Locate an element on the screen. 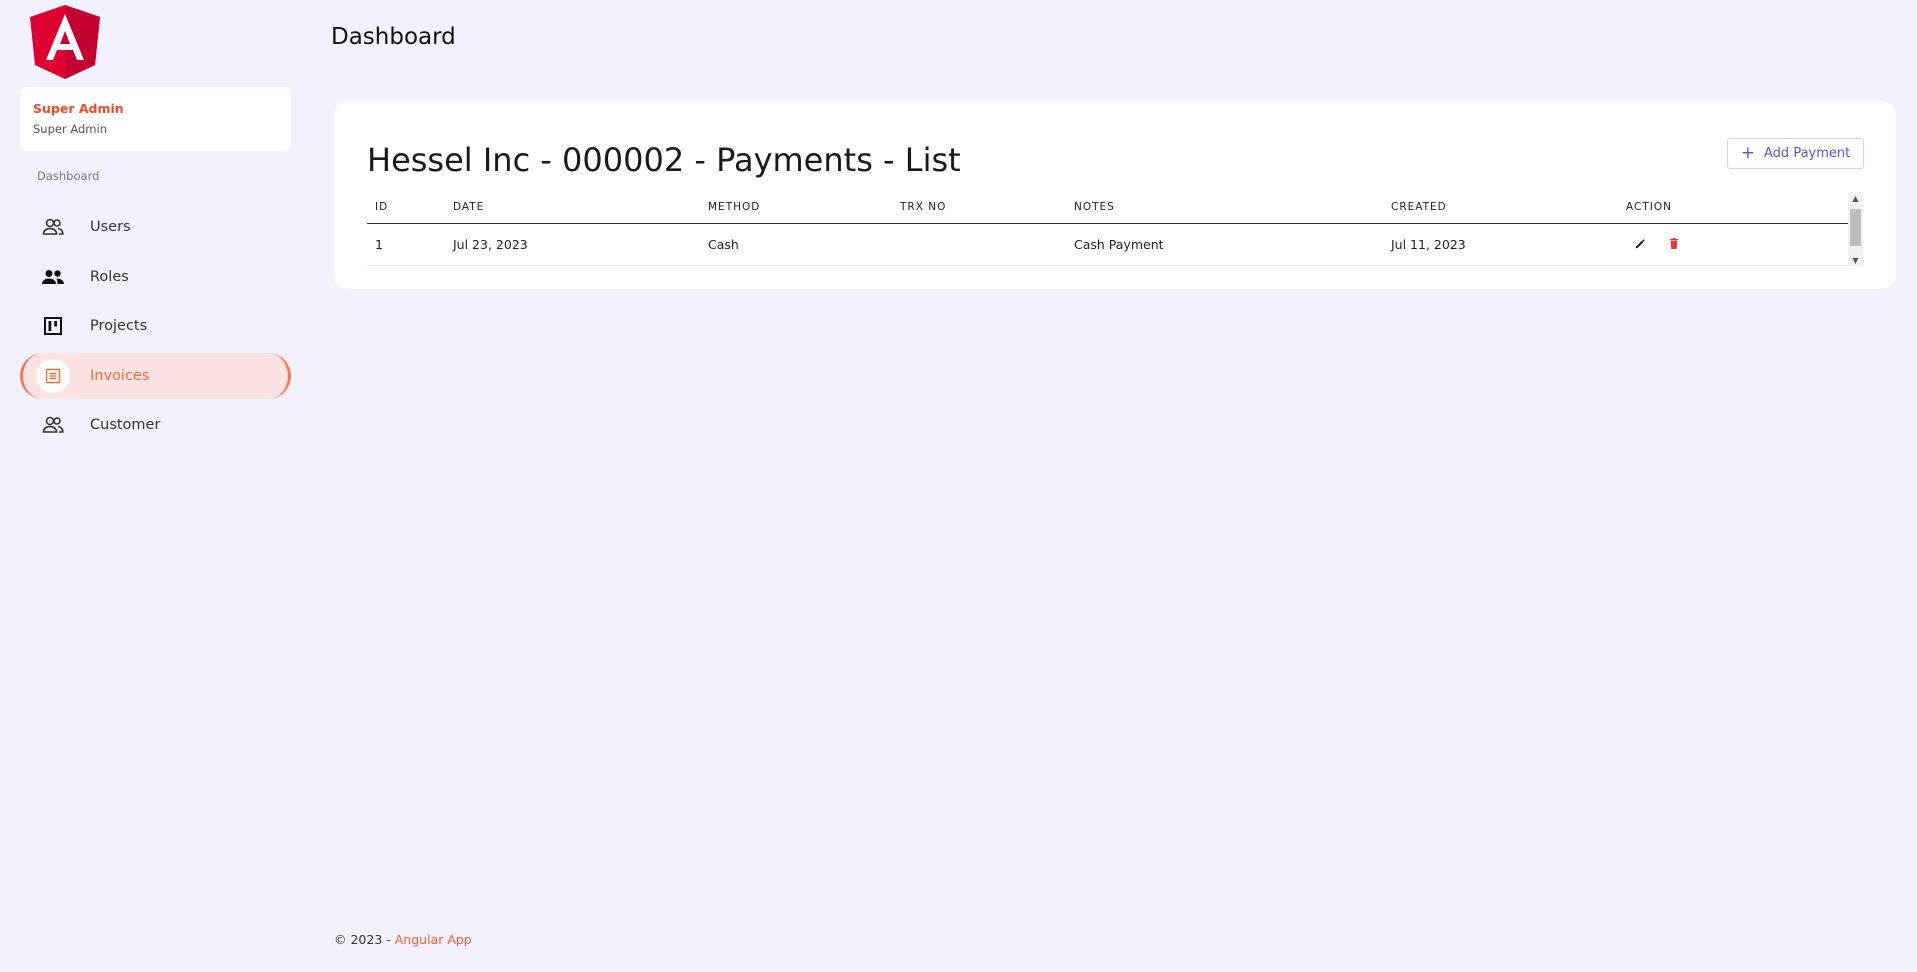 This screenshot has height=972, width=1917. scrollbar-thumb is located at coordinates (1855, 227).